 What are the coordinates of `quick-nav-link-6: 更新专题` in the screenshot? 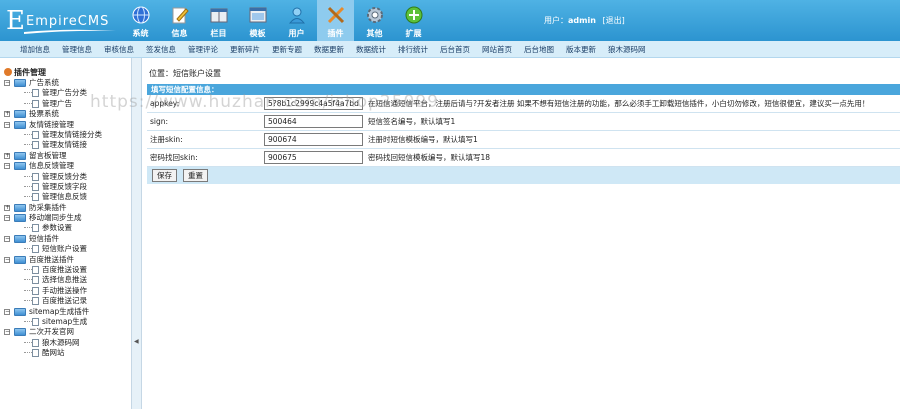 It's located at (287, 49).